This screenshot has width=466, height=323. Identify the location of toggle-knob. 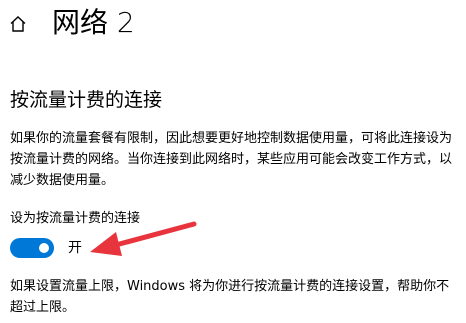
(44, 248).